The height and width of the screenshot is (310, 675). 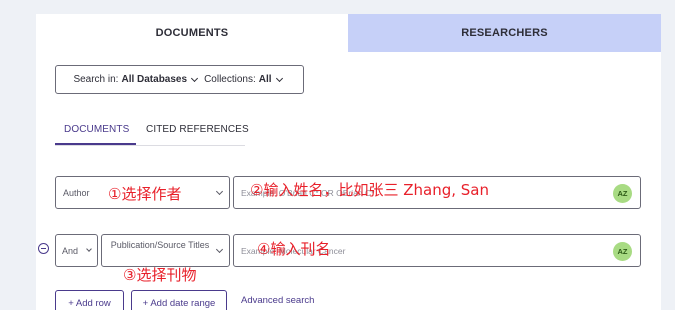 I want to click on tab-documents: DOCUMENTS, so click(x=192, y=33).